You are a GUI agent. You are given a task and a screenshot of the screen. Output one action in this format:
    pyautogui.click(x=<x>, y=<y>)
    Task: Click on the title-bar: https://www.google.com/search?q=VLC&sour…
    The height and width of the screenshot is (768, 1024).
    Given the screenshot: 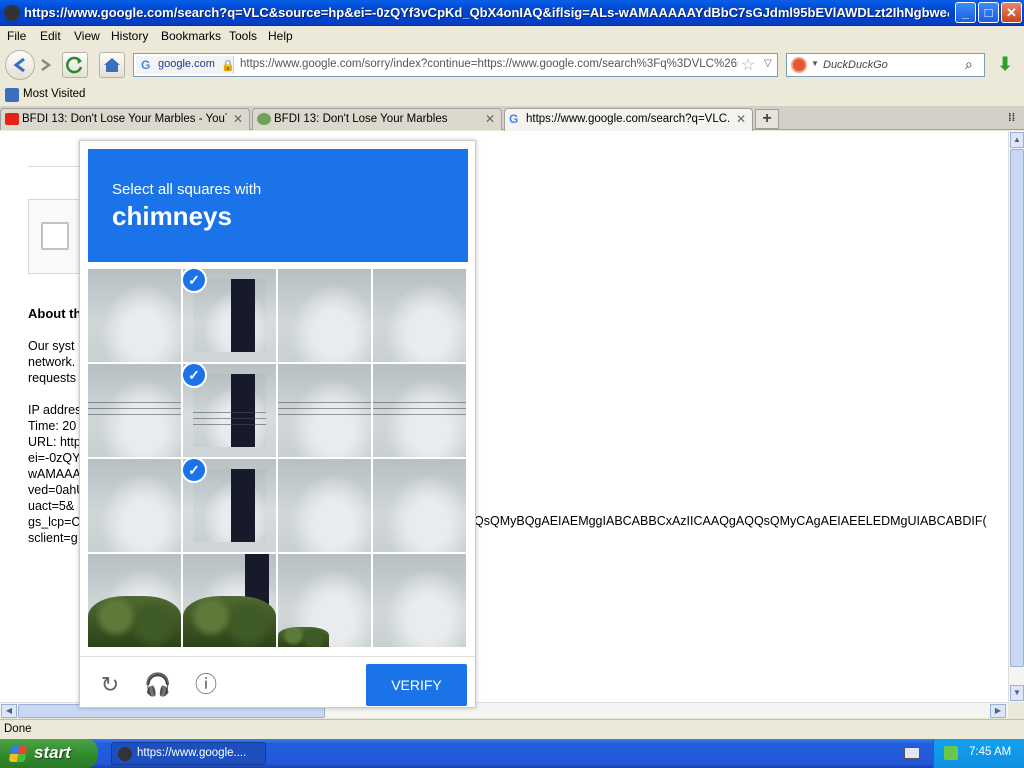 What is the action you would take?
    pyautogui.click(x=512, y=13)
    